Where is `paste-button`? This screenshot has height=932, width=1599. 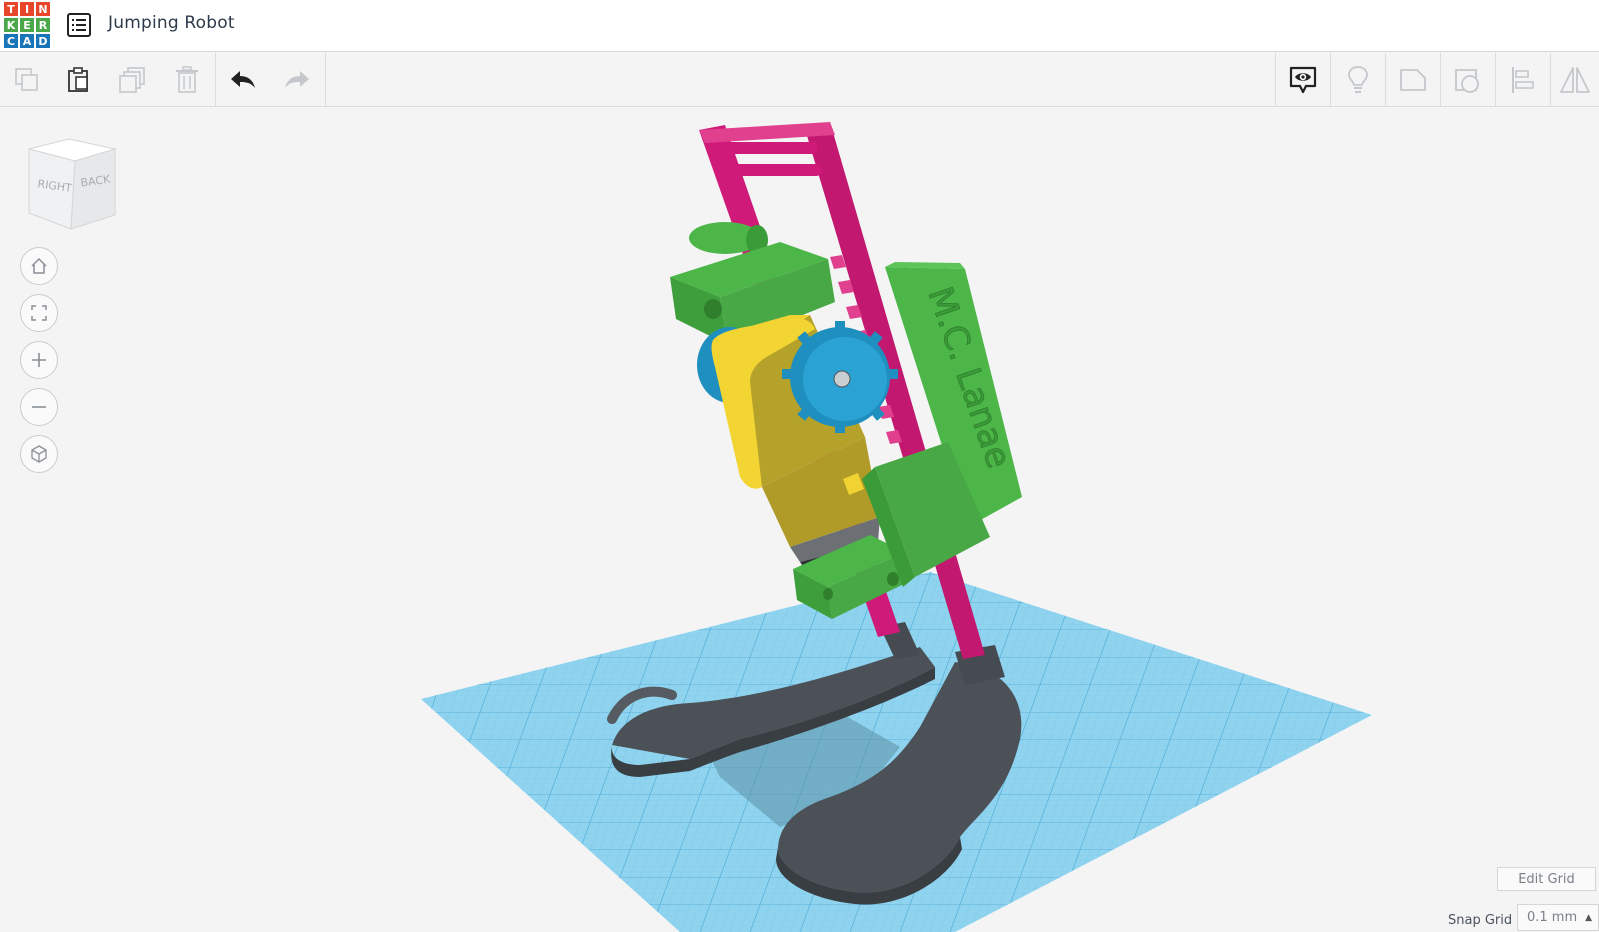
paste-button is located at coordinates (79, 79).